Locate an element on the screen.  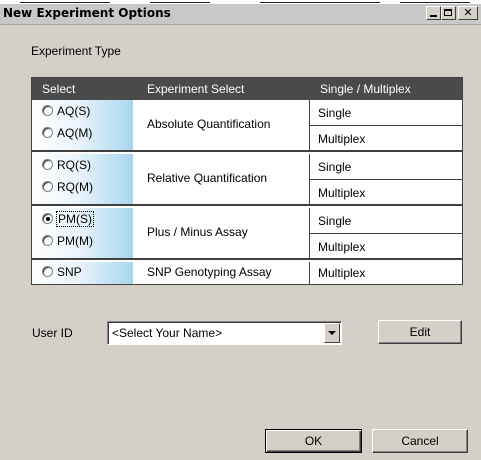
experiment-name: Plus / Minus Assay is located at coordinates (197, 232).